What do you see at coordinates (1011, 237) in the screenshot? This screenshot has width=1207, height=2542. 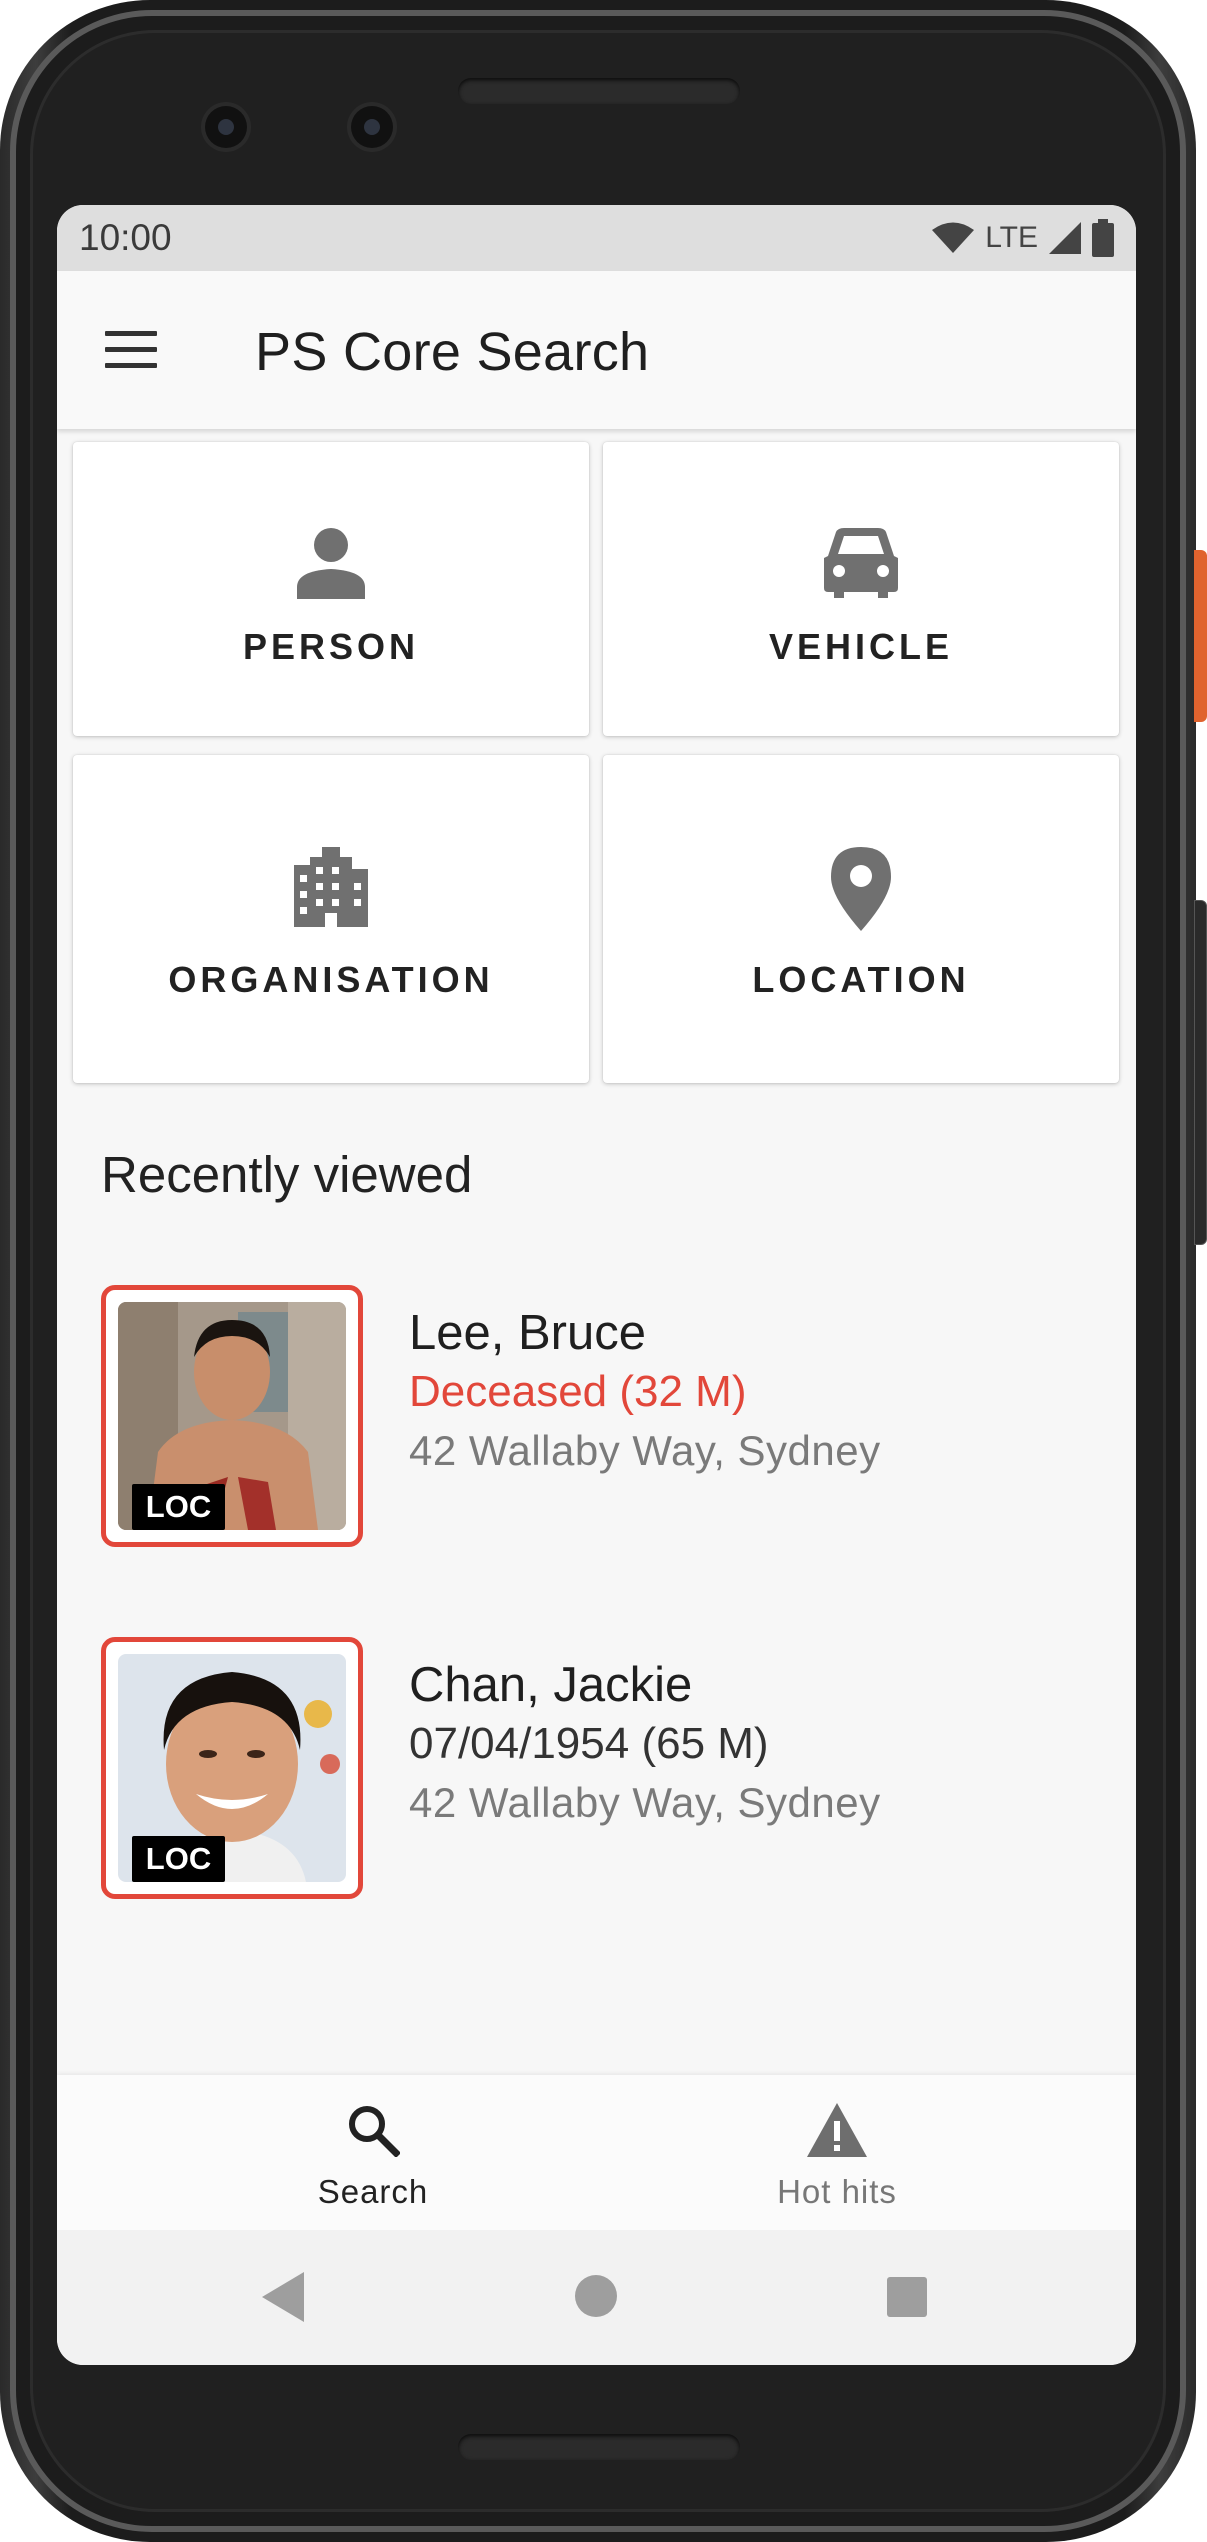 I see `network-type: LTE` at bounding box center [1011, 237].